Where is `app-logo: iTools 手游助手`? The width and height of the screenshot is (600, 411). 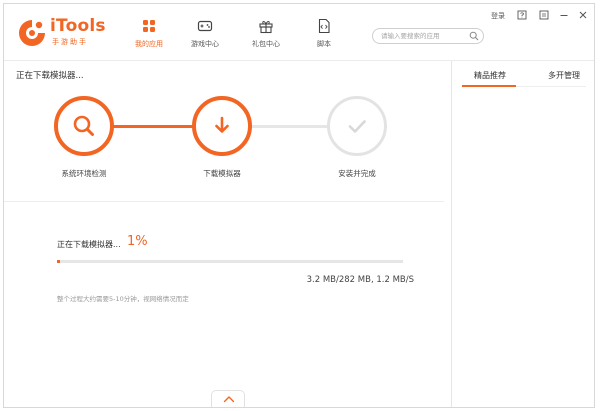
app-logo: iTools 手游助手 is located at coordinates (71, 33).